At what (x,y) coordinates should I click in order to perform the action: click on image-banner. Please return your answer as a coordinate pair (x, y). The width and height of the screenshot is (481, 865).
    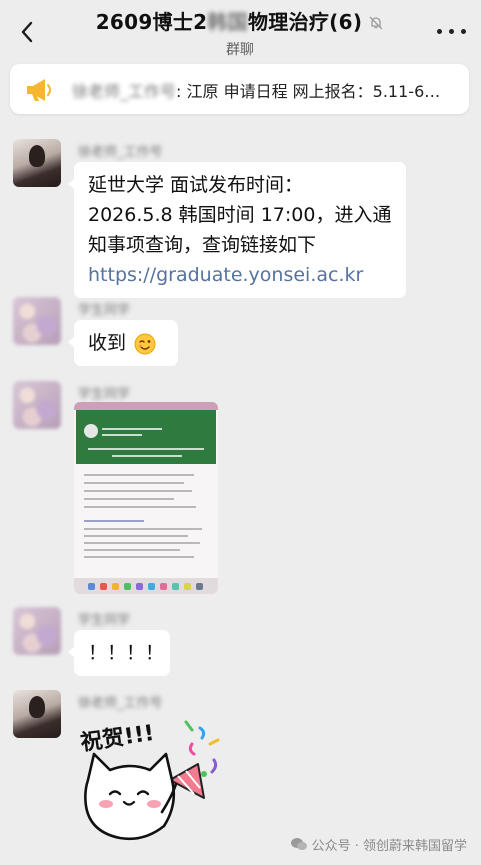
    Looking at the image, I should click on (146, 437).